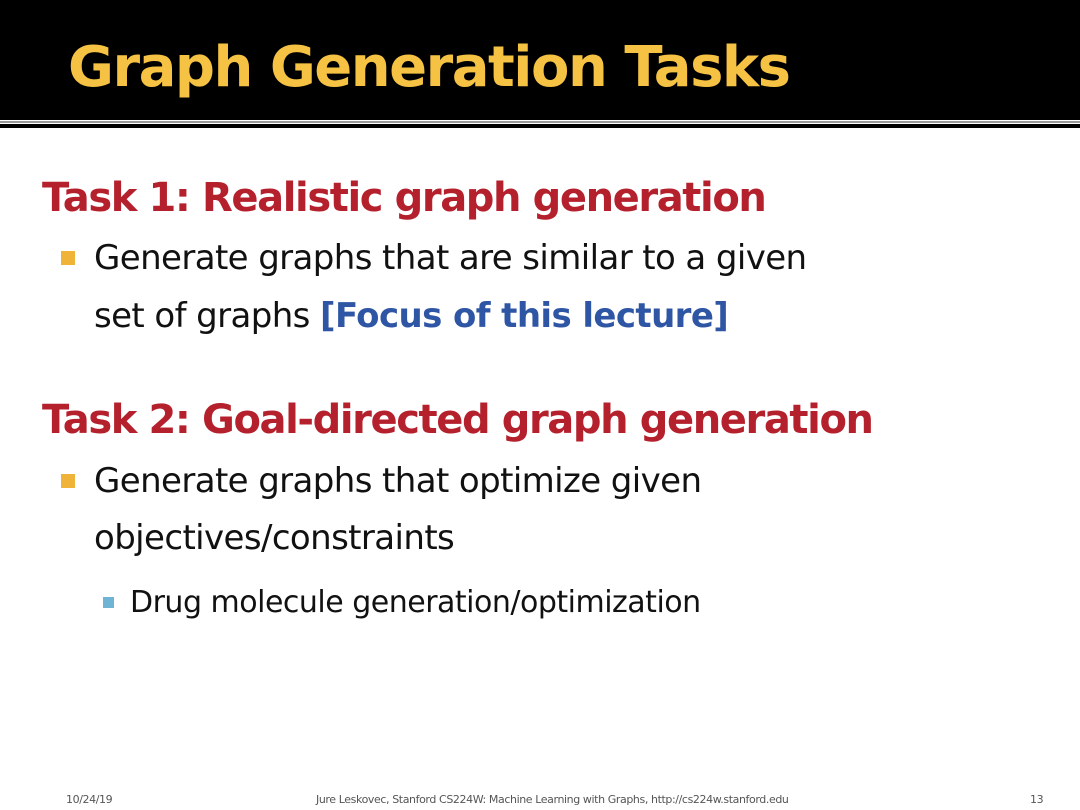  I want to click on task-2-bullet-line-2: objectives/constraints, so click(274, 538).